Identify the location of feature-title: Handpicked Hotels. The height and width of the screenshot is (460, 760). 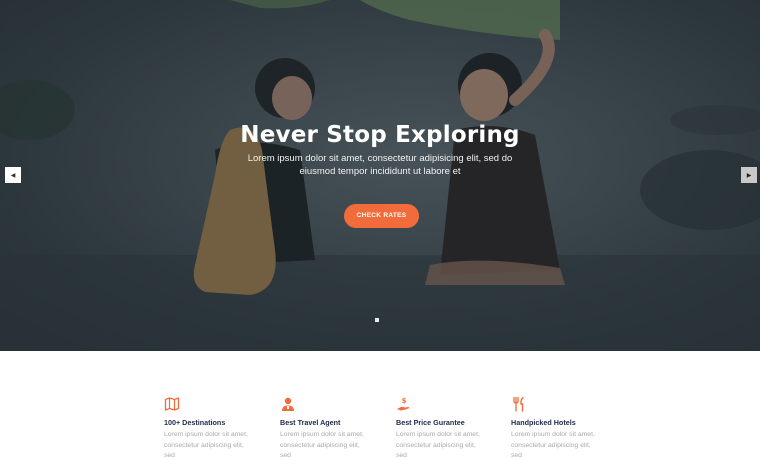
(543, 422).